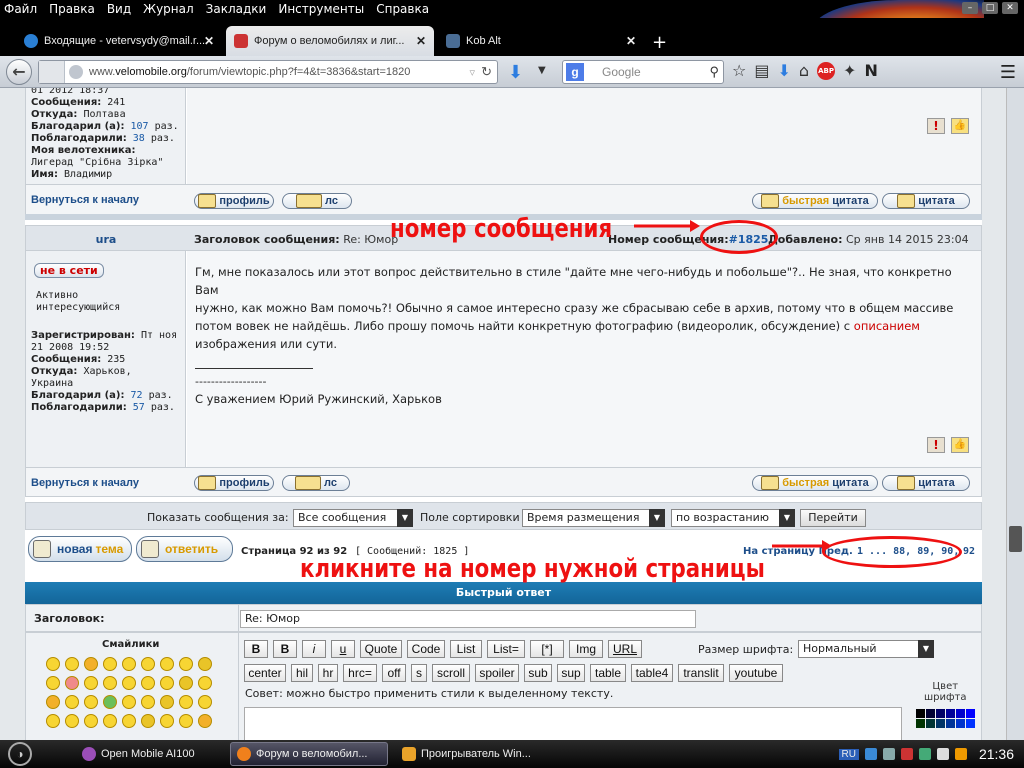 Image resolution: width=1024 pixels, height=768 pixels. What do you see at coordinates (486, 72) in the screenshot?
I see `reload-icon: ↻` at bounding box center [486, 72].